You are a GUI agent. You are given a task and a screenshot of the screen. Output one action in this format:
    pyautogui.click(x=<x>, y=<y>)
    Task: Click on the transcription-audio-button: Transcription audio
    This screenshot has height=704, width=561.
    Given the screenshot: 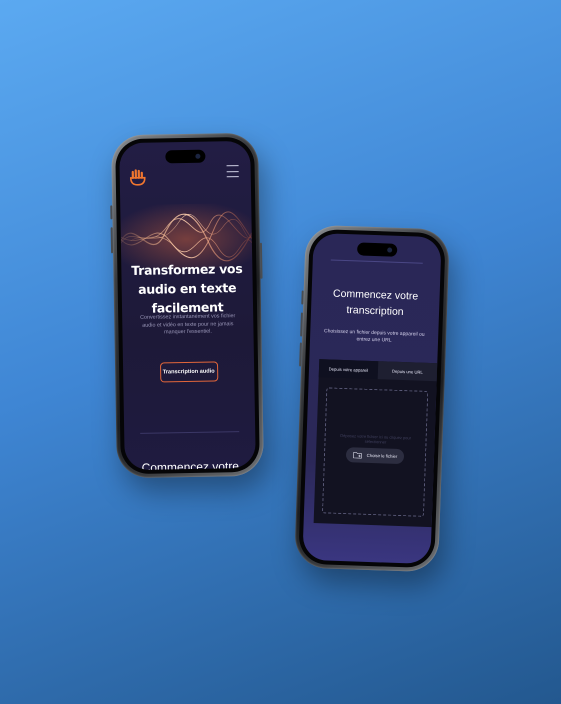 What is the action you would take?
    pyautogui.click(x=188, y=372)
    